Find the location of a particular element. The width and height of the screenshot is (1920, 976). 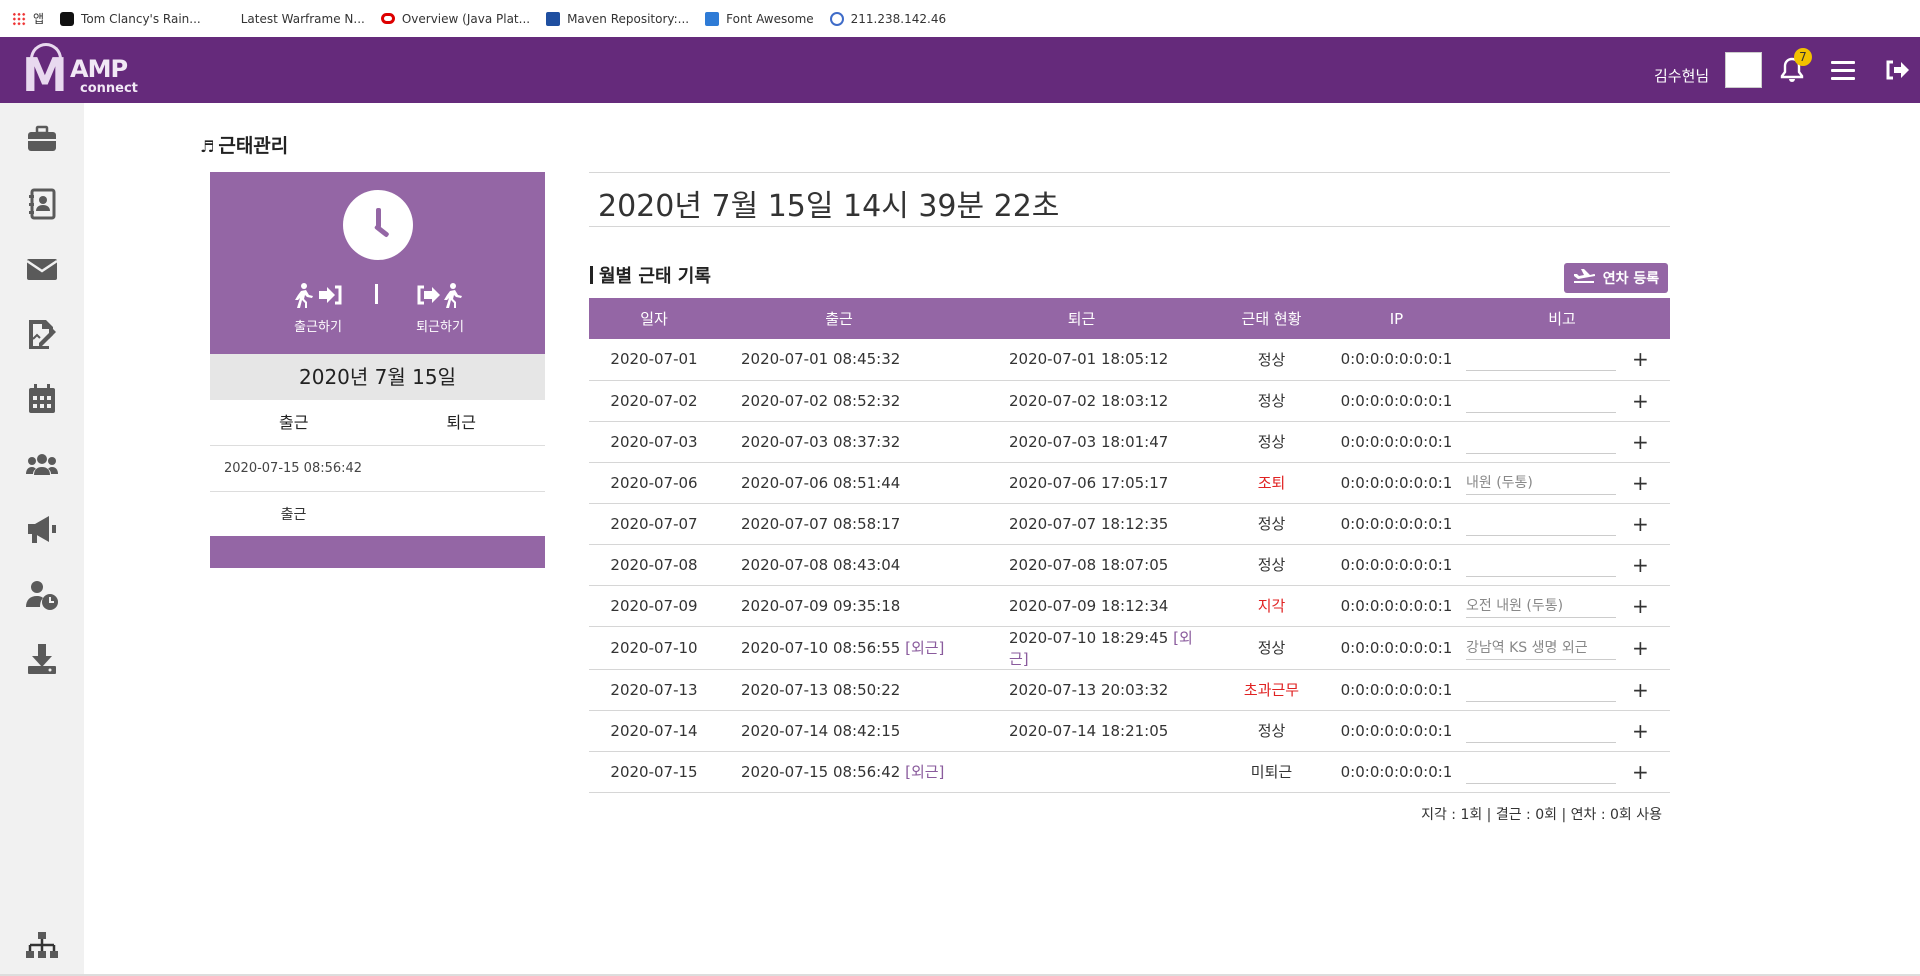

in-time: 2020-07-15 08:56:42 is located at coordinates (821, 772).